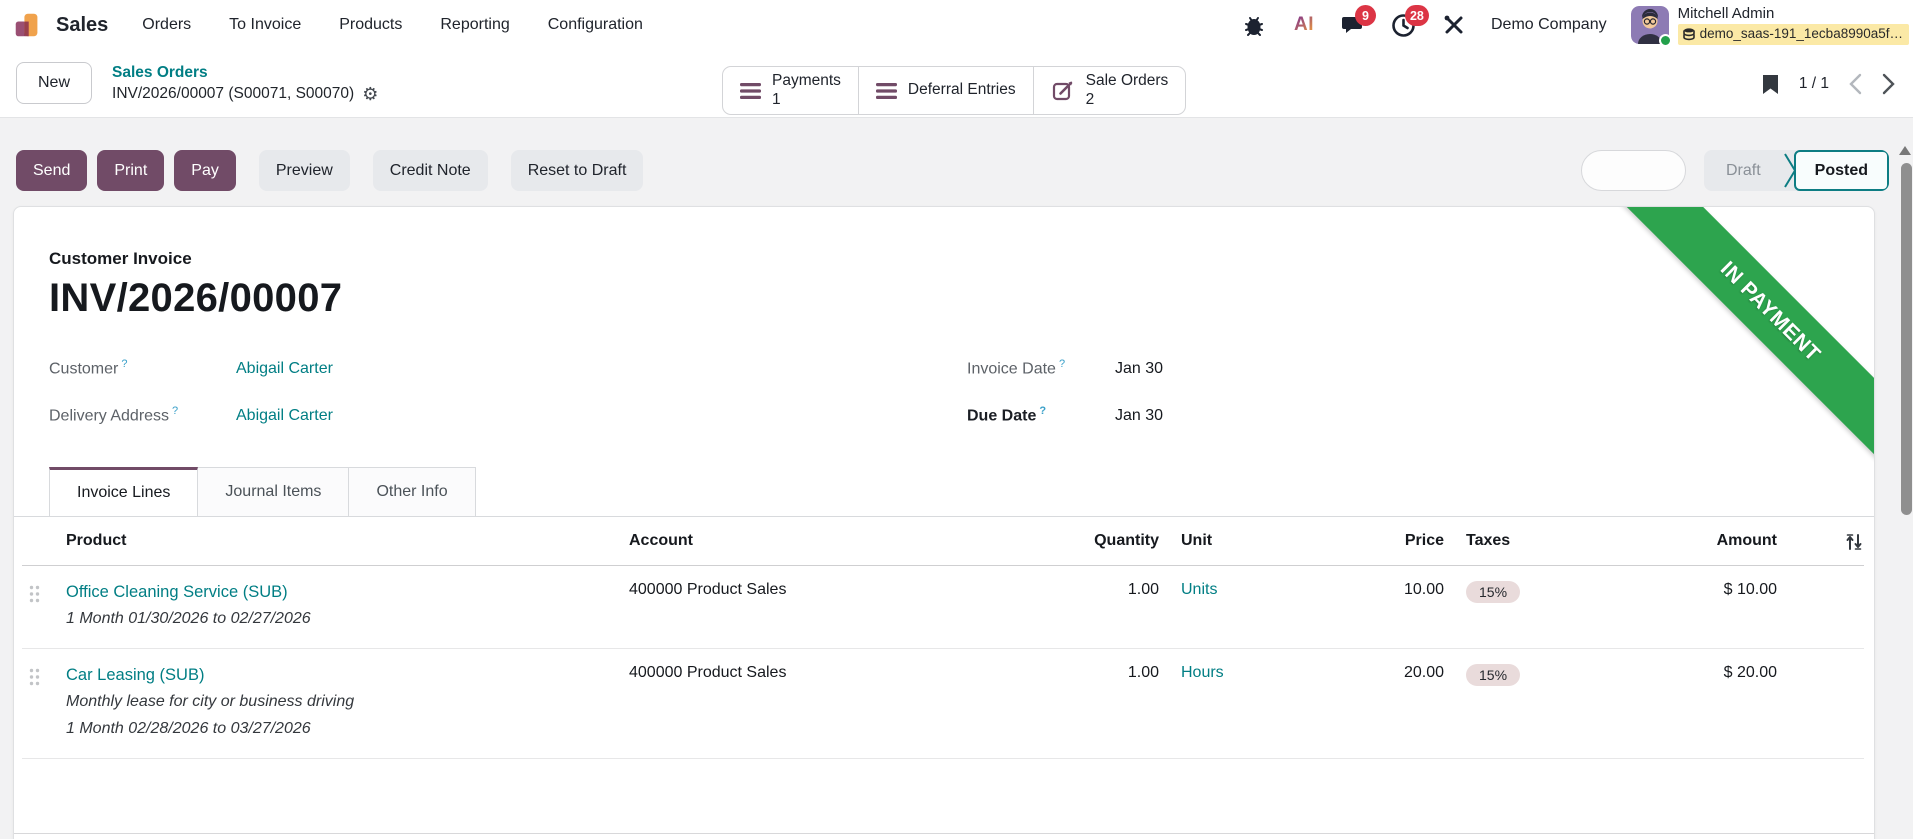 The height and width of the screenshot is (839, 1913). Describe the element at coordinates (1743, 171) in the screenshot. I see `status-step-draft: Draft` at that location.